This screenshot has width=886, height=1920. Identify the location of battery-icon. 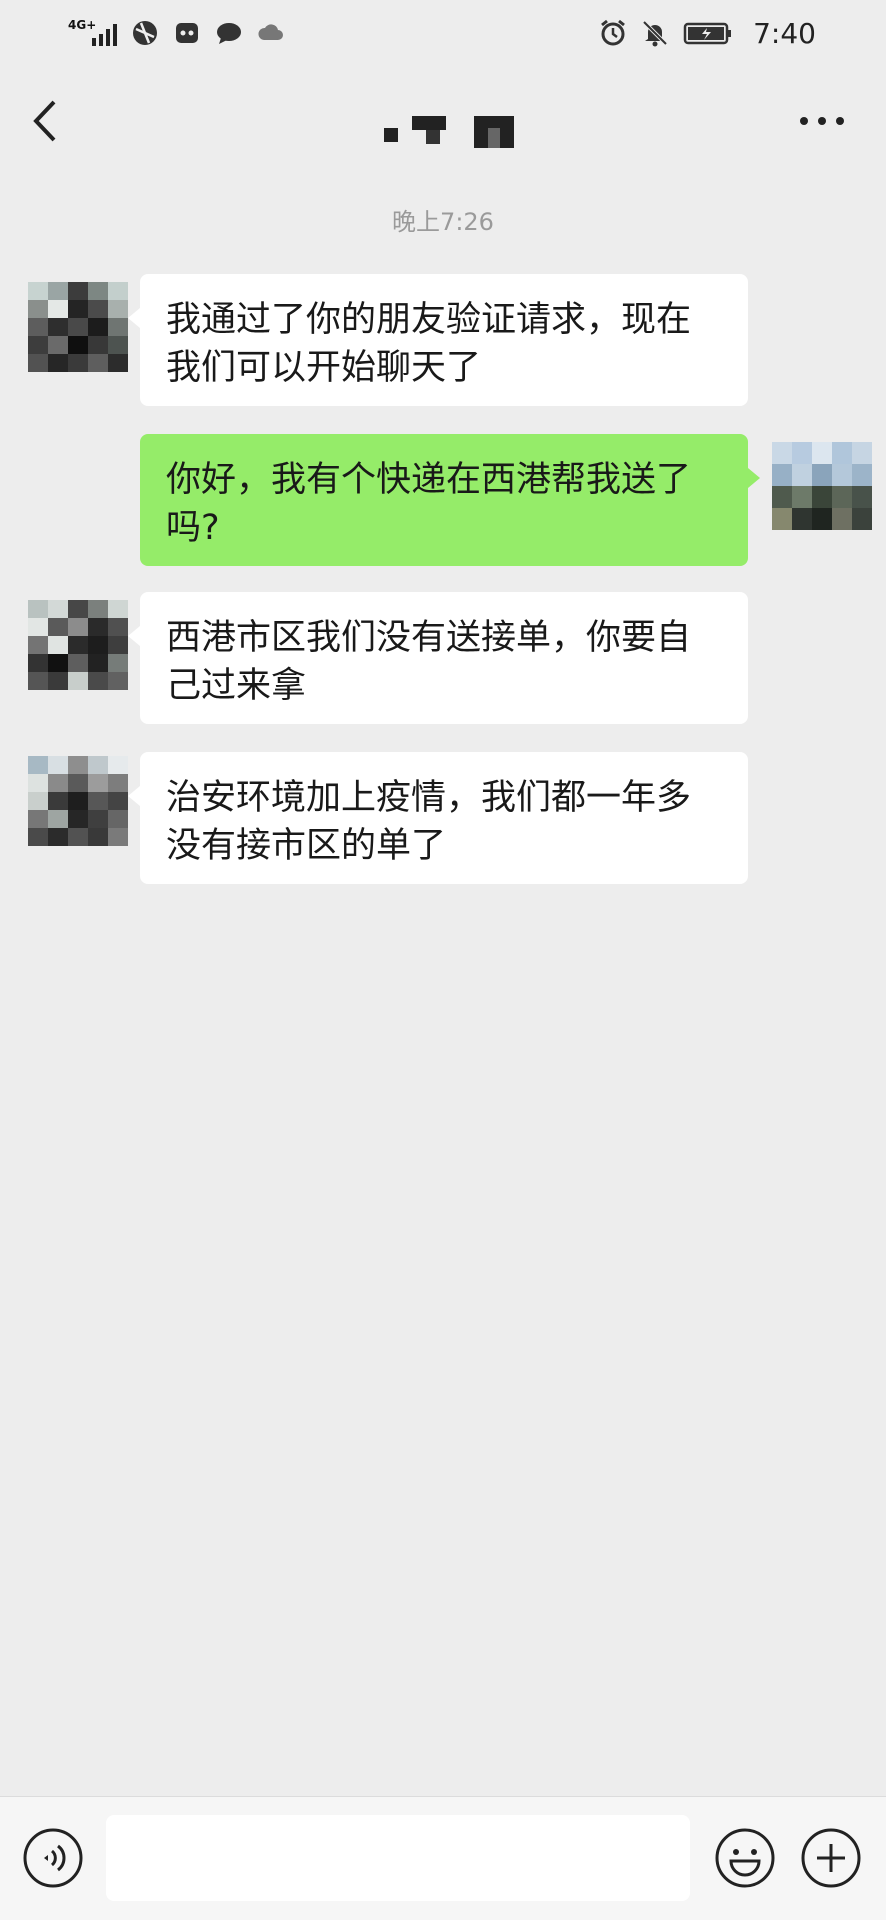
(707, 33).